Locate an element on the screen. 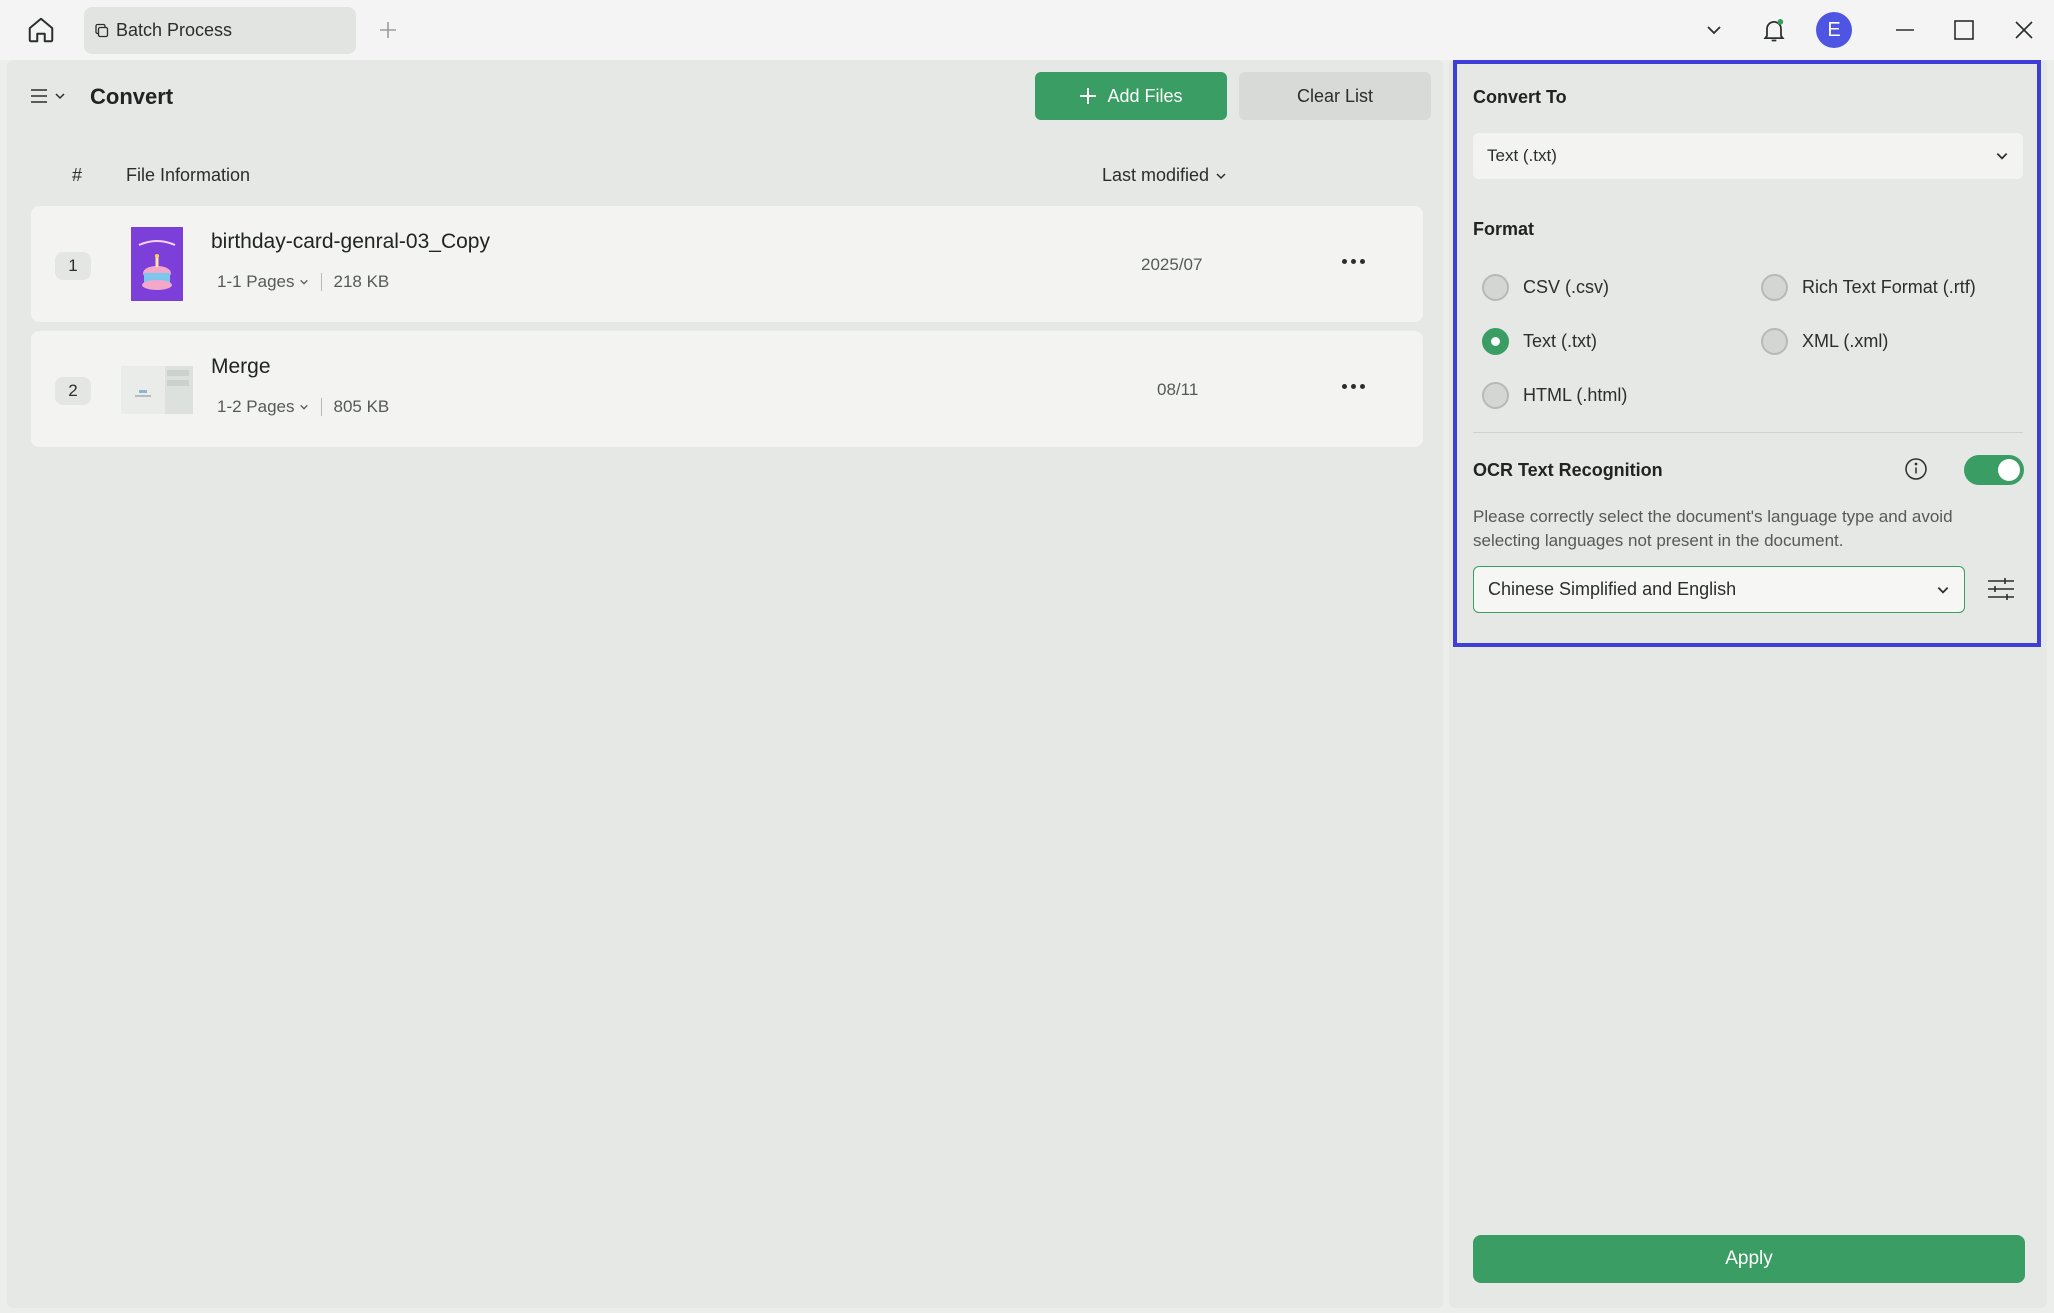  ocr-toggle is located at coordinates (1994, 470).